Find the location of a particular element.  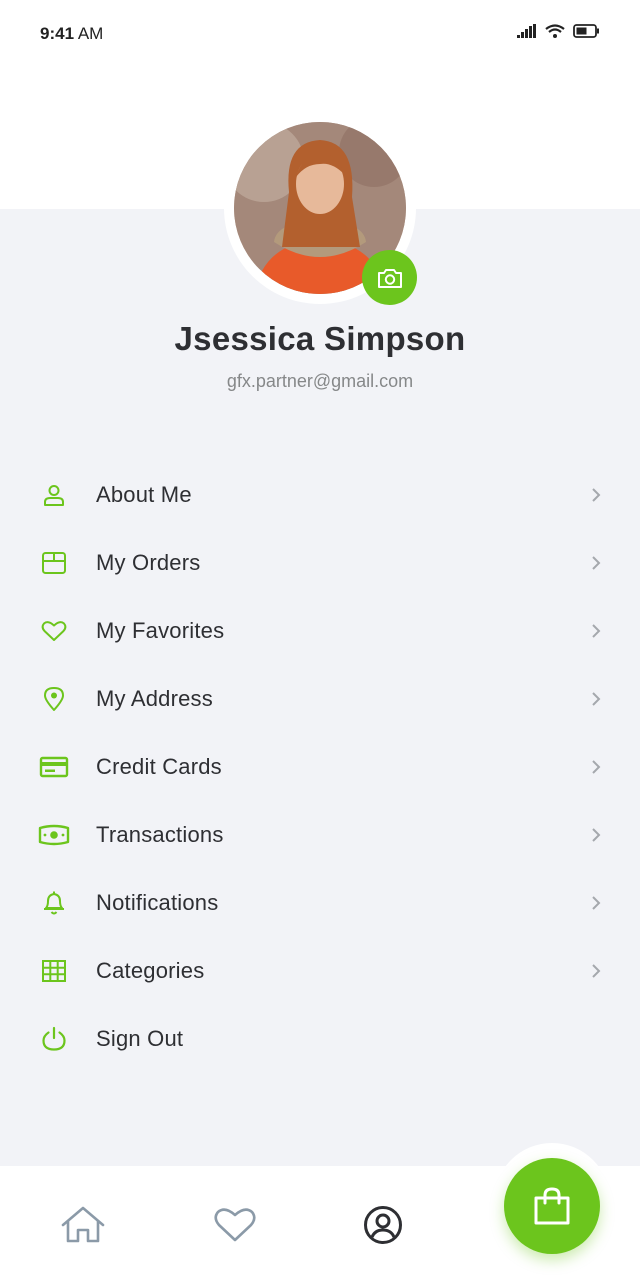

nav-home-button is located at coordinates (83, 1225).